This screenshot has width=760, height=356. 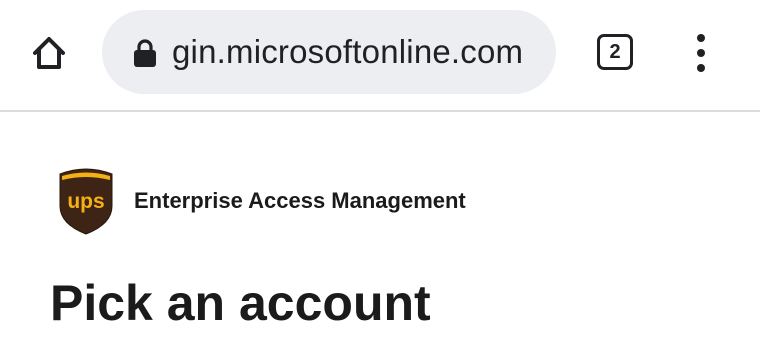 I want to click on lock-icon, so click(x=145, y=53).